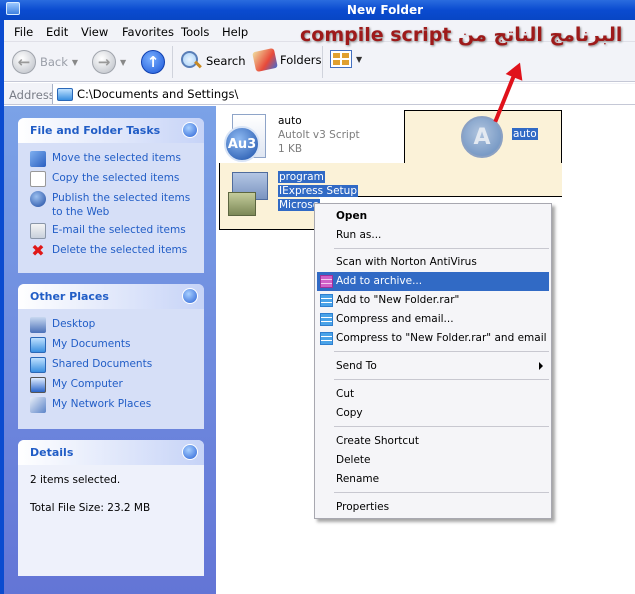 The image size is (635, 594). Describe the element at coordinates (341, 59) in the screenshot. I see `views-icon` at that location.